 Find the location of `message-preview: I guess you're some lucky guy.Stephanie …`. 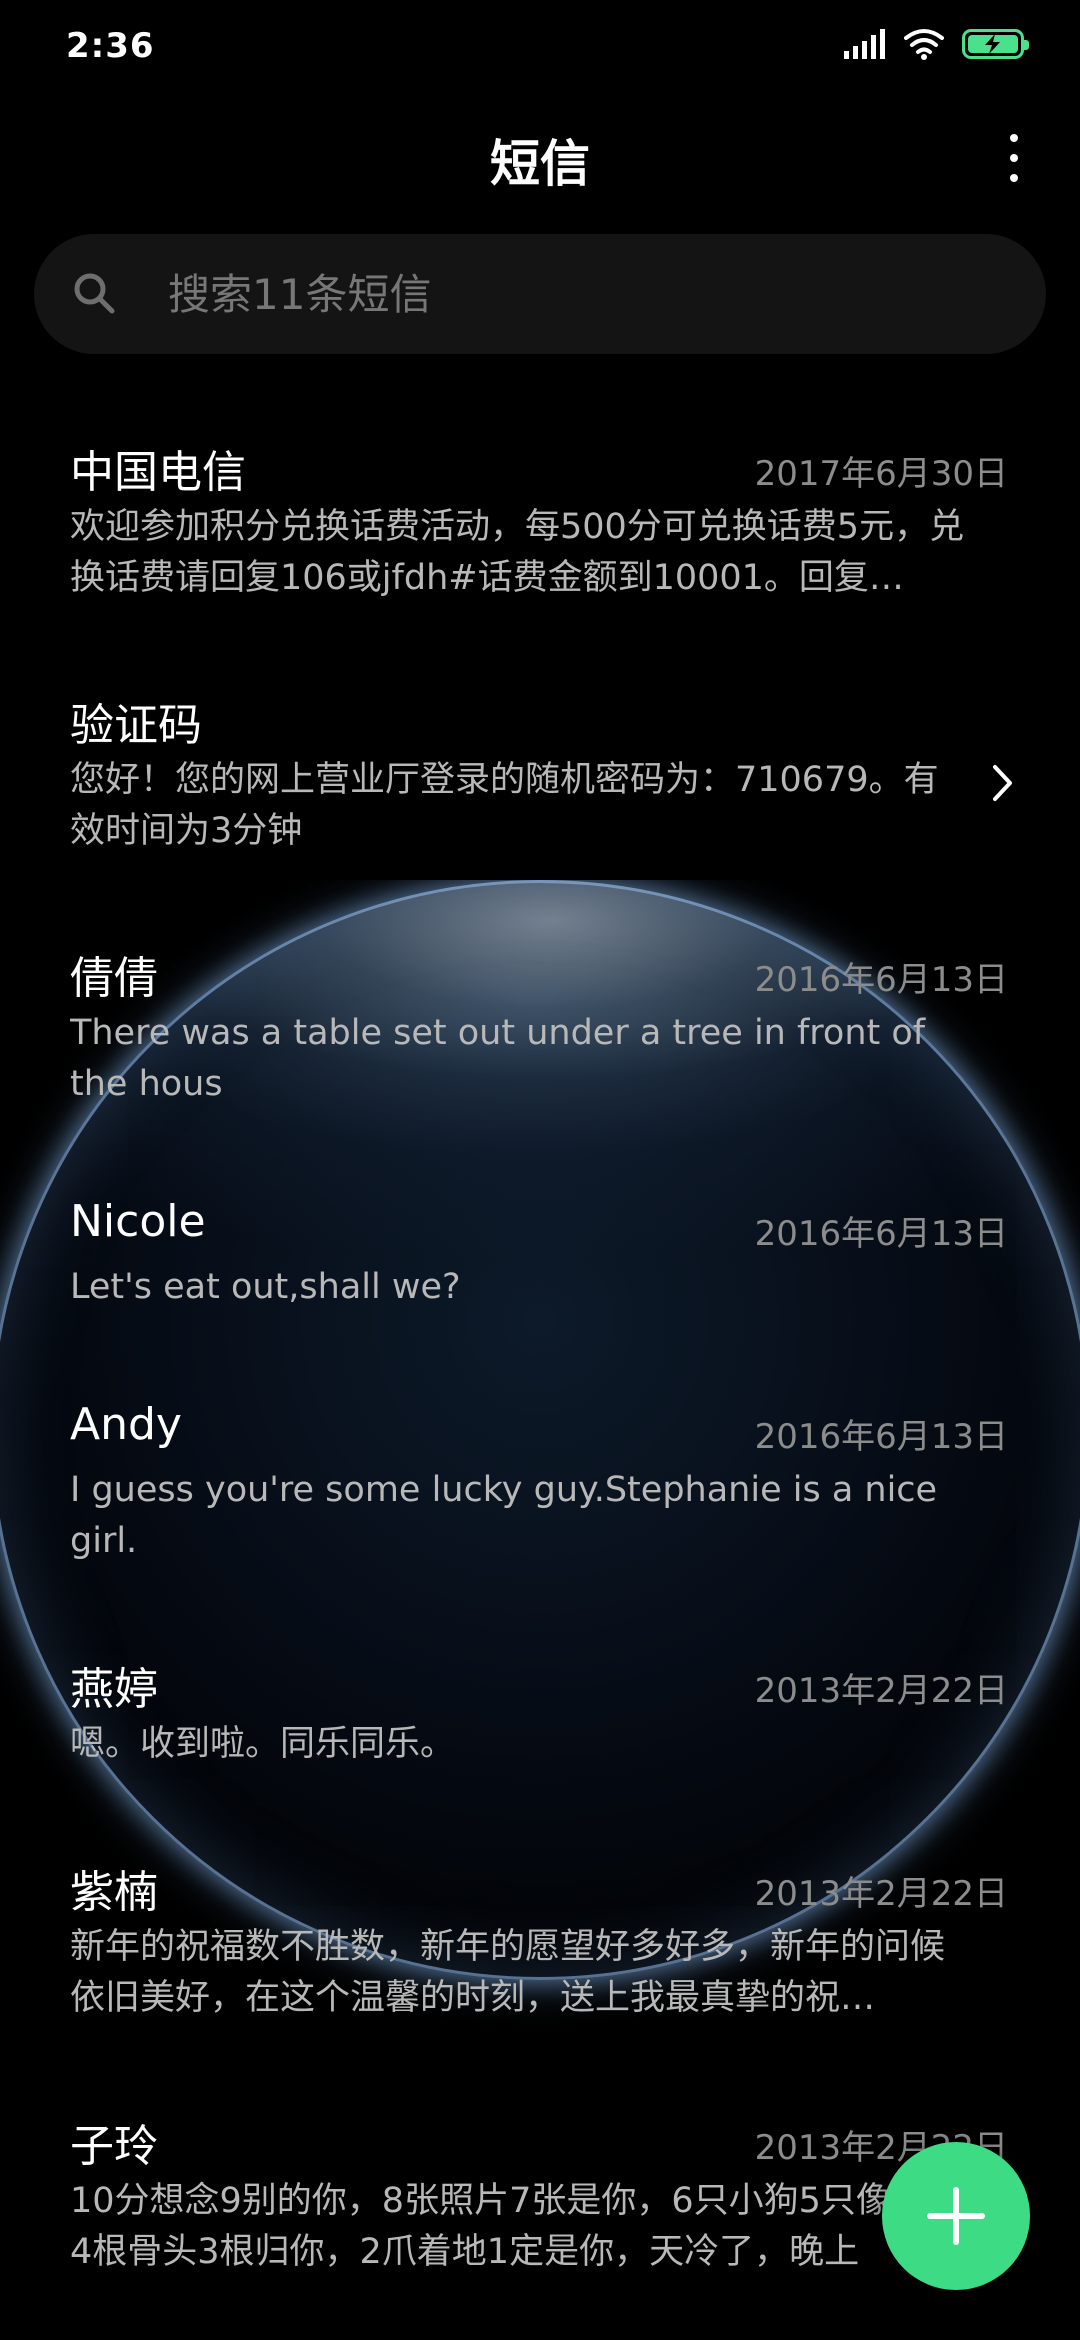

message-preview: I guess you're some lucky guy.Stephanie … is located at coordinates (504, 1515).